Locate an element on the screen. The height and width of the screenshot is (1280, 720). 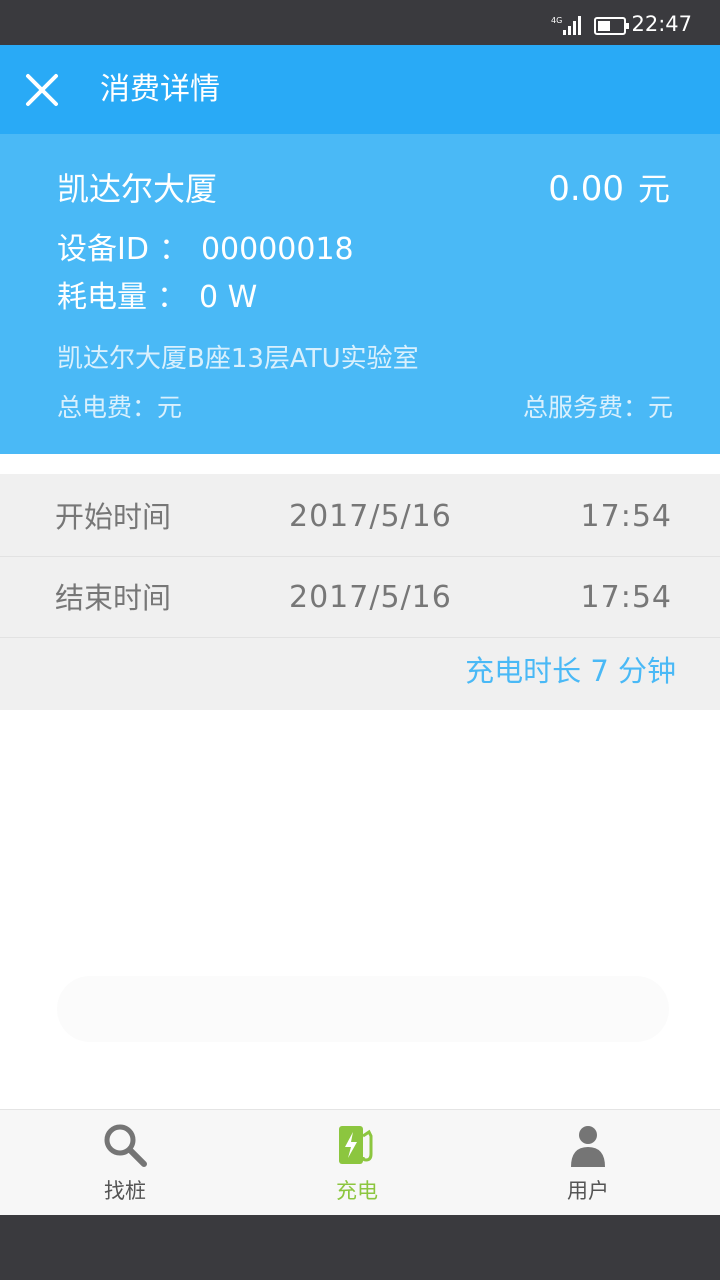
station-name: 凯达尔大厦 is located at coordinates (137, 189).